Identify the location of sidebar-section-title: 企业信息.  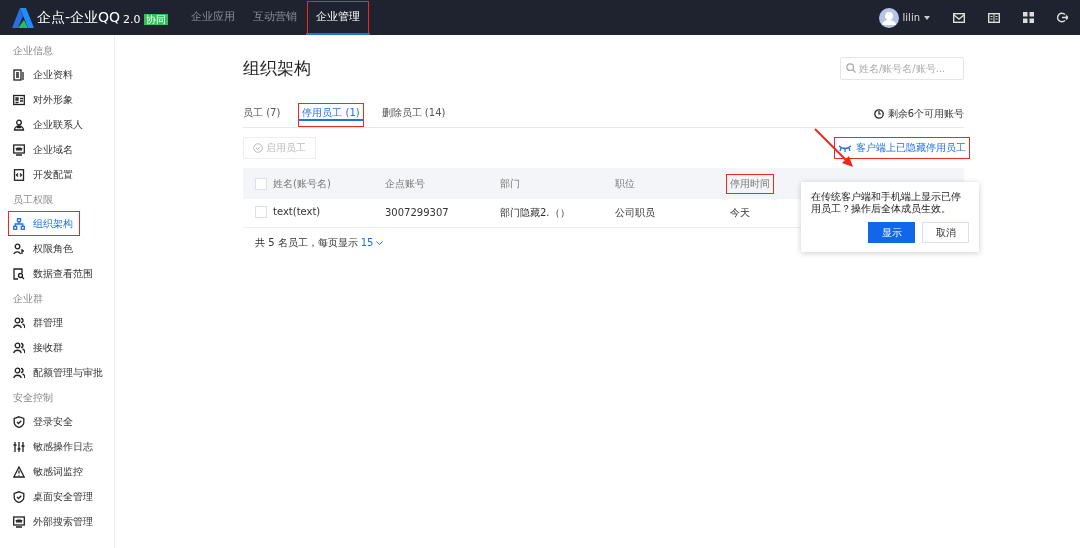
(33, 51).